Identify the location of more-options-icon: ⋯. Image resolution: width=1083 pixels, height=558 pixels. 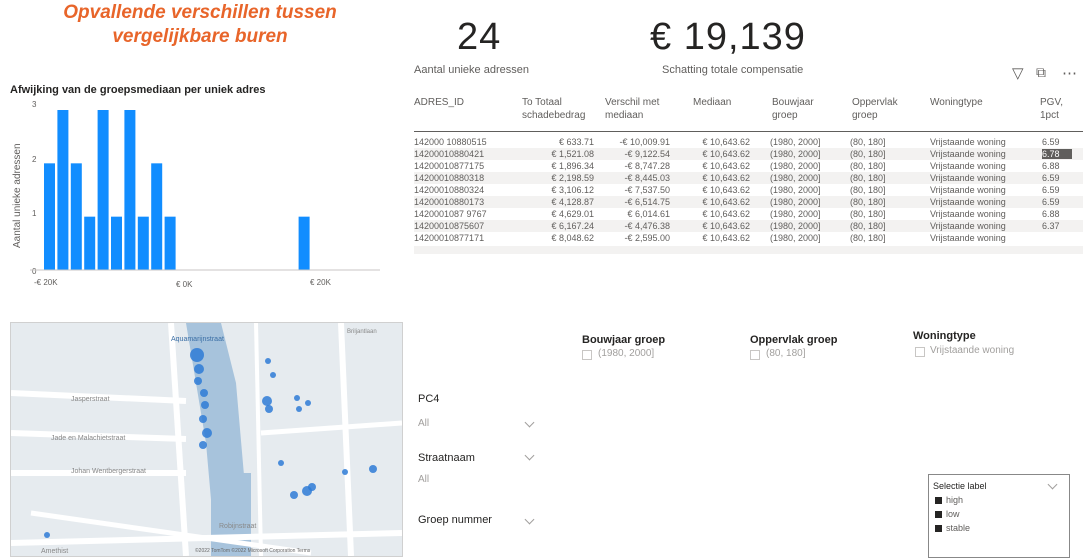
(1069, 73).